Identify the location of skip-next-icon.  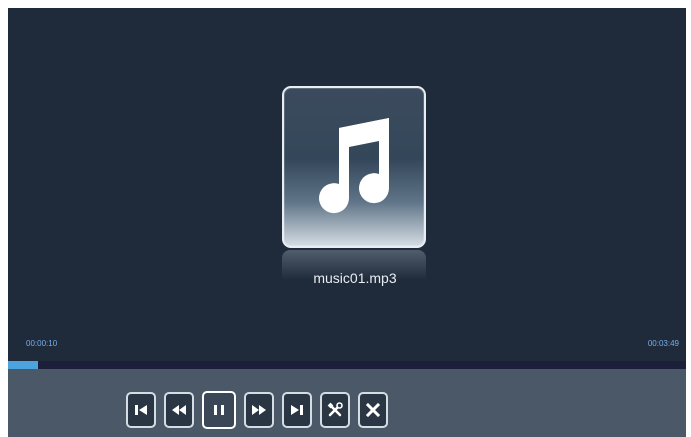
(297, 410).